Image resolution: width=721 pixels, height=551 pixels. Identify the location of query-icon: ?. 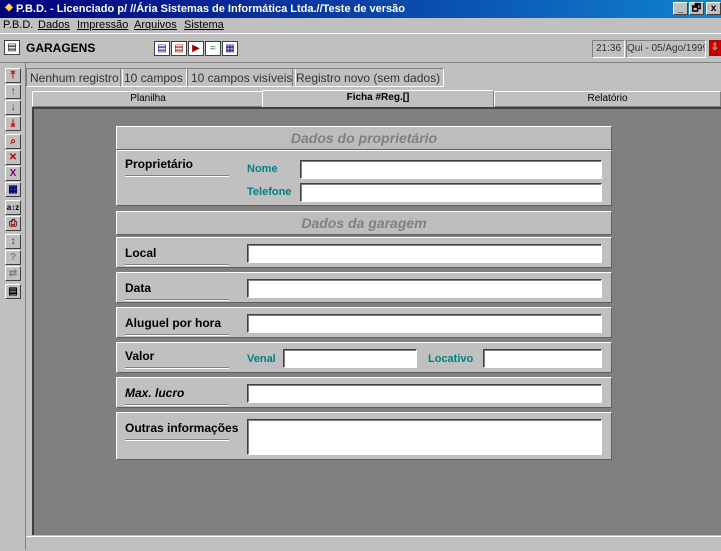
(13, 257).